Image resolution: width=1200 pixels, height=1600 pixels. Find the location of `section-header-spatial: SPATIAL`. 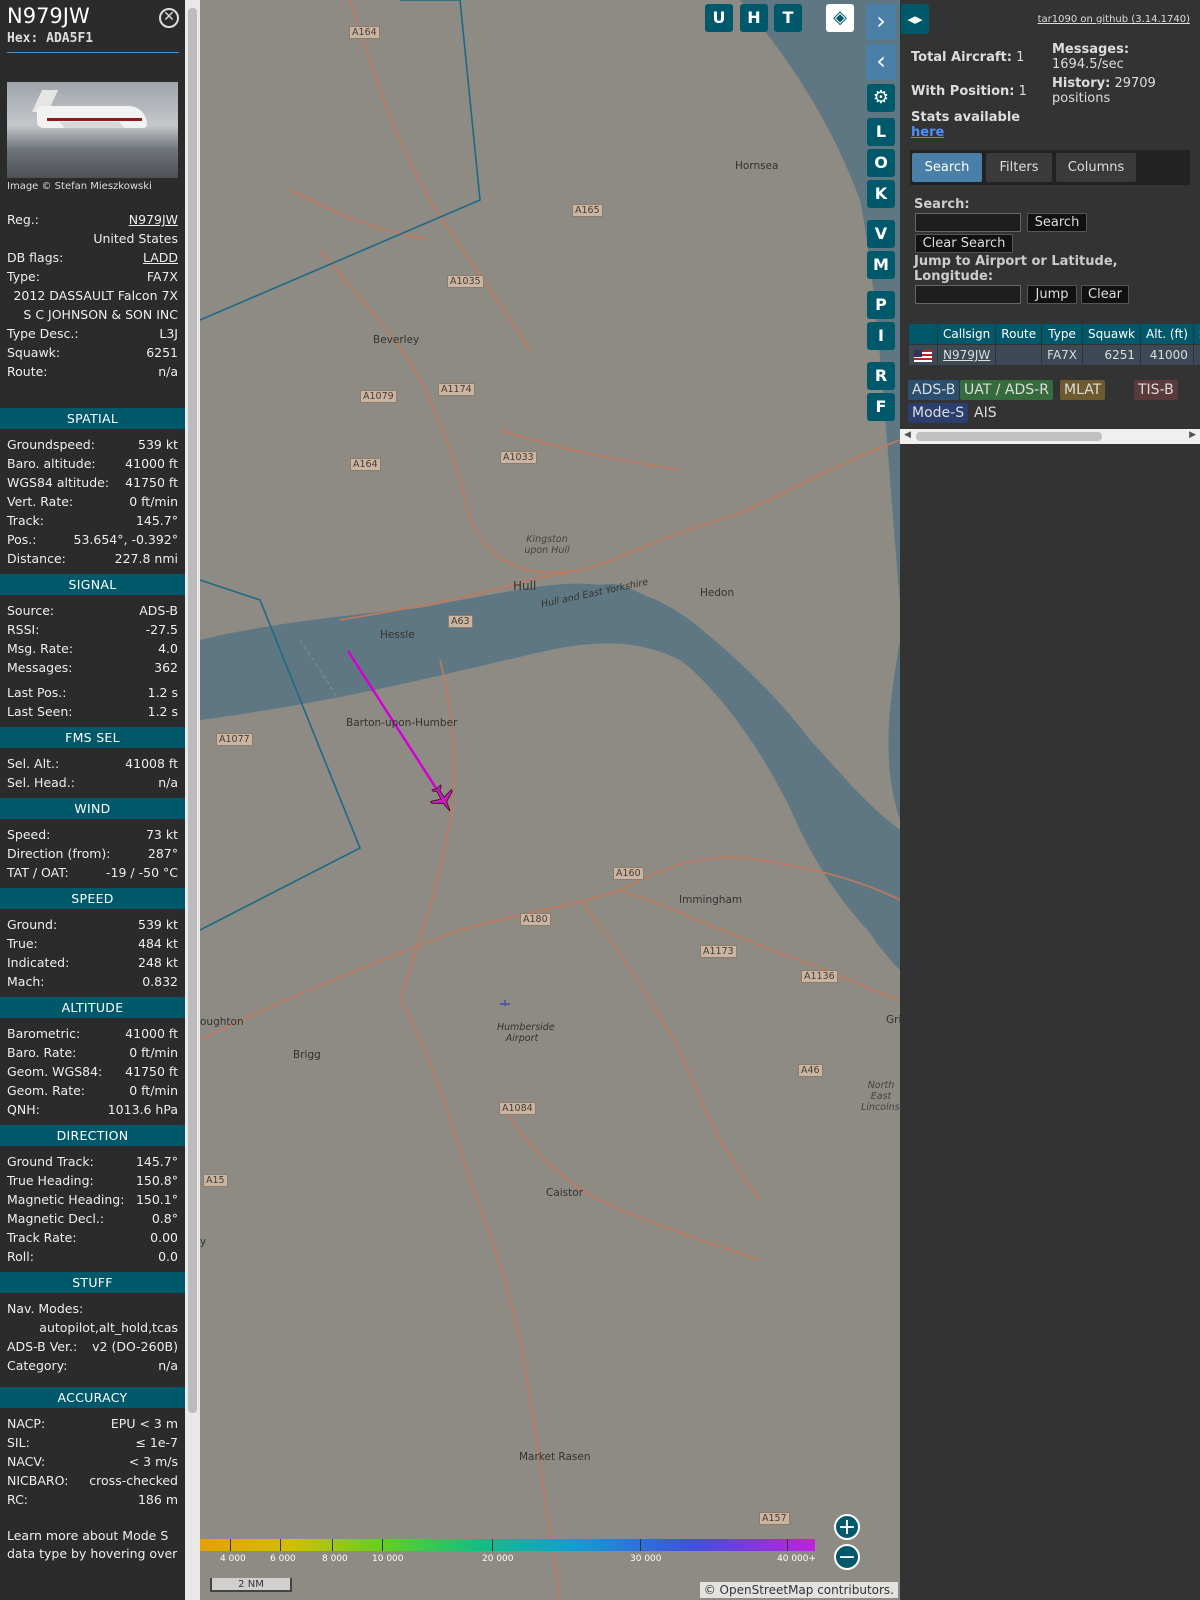

section-header-spatial: SPATIAL is located at coordinates (92, 418).